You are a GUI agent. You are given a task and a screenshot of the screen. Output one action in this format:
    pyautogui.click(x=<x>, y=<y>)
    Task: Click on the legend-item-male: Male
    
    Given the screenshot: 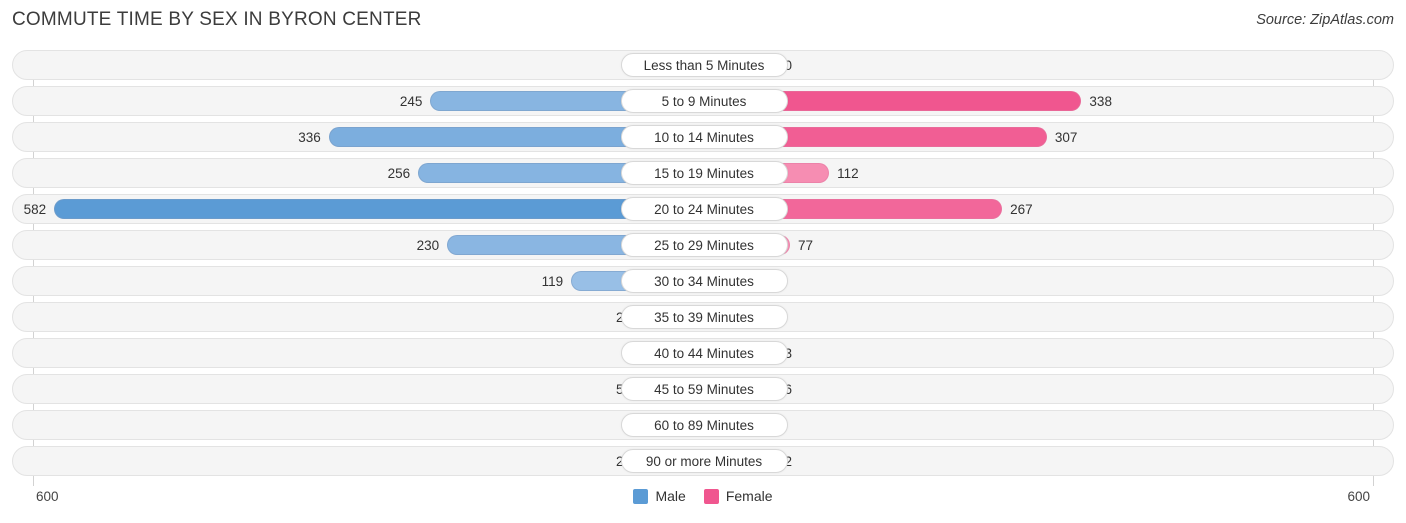 What is the action you would take?
    pyautogui.click(x=659, y=496)
    